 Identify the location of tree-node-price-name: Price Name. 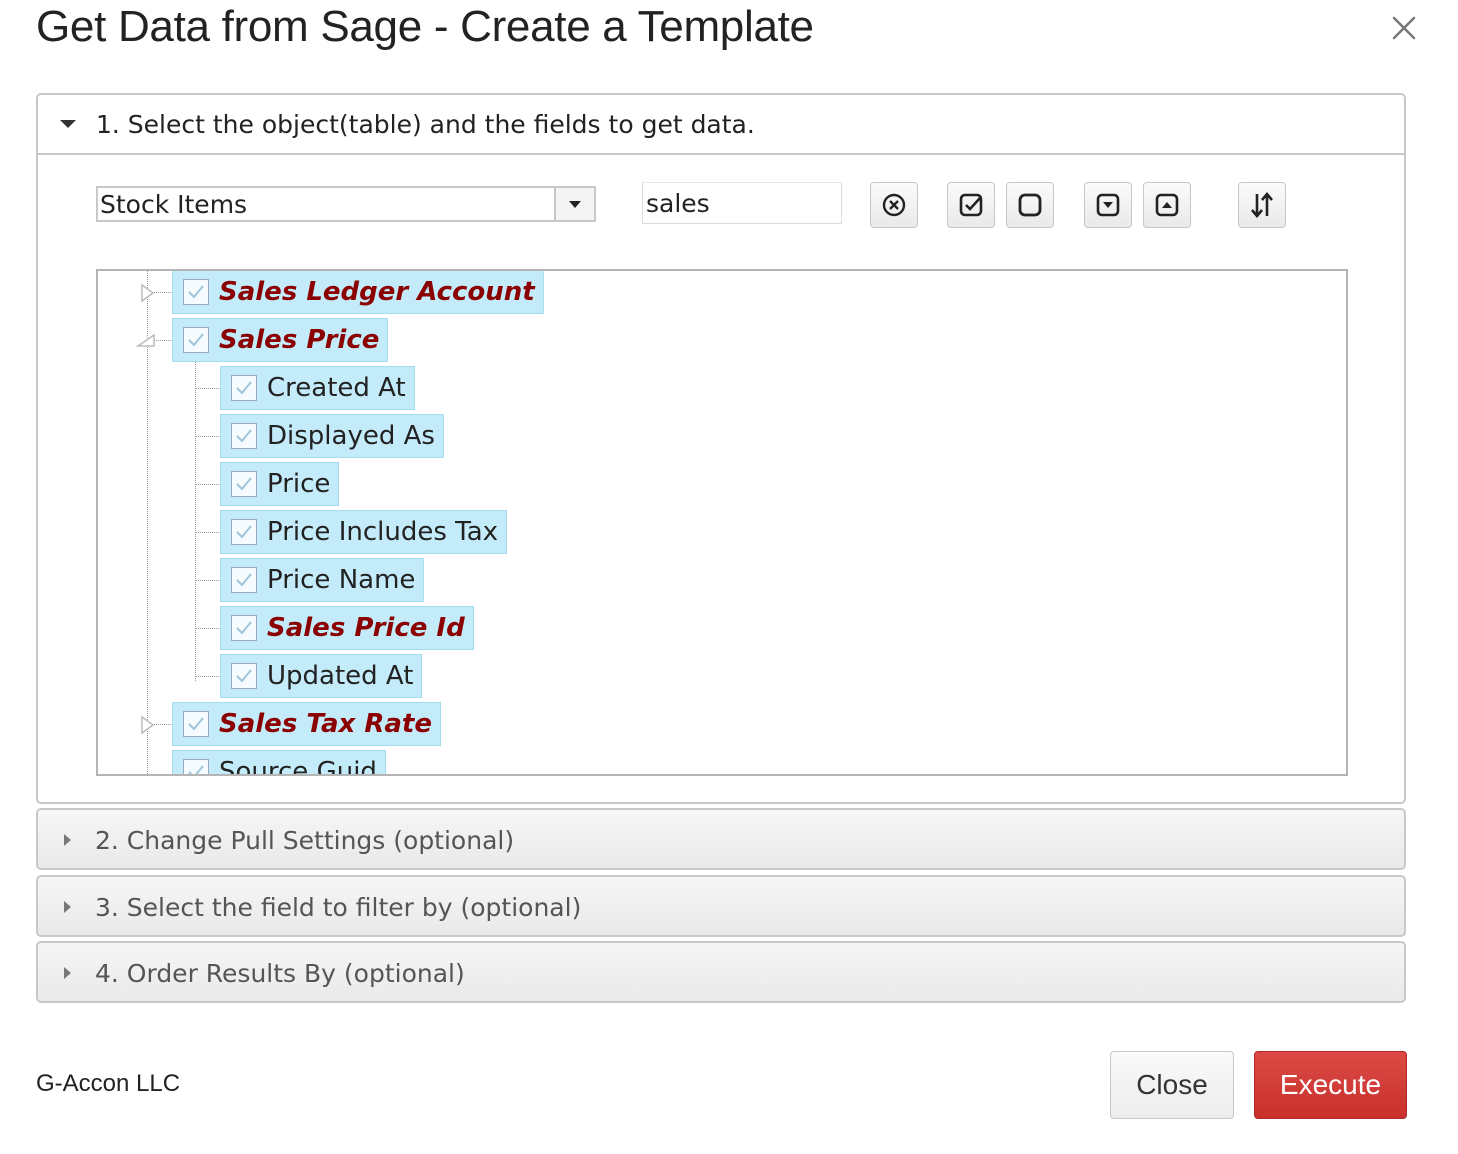
(322, 580).